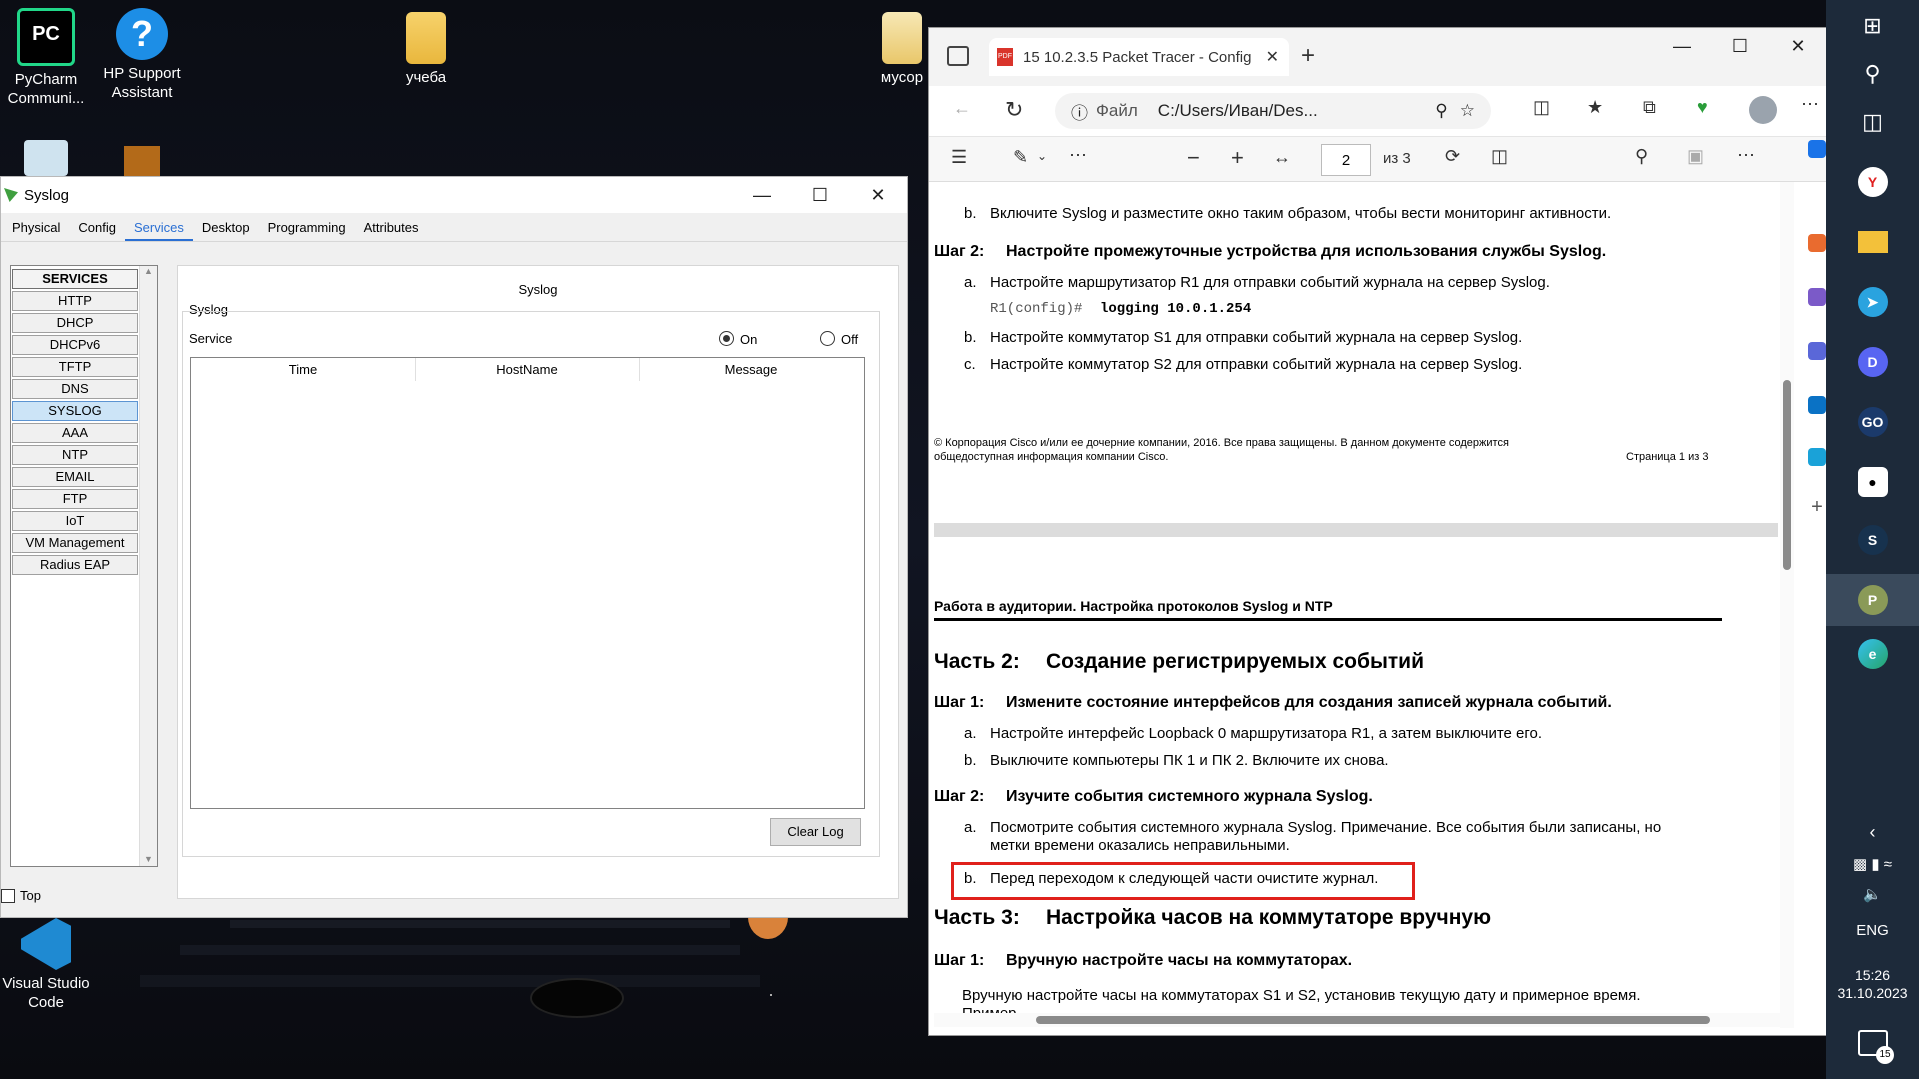  Describe the element at coordinates (1798, 46) in the screenshot. I see `browser-close-button: ✕` at that location.